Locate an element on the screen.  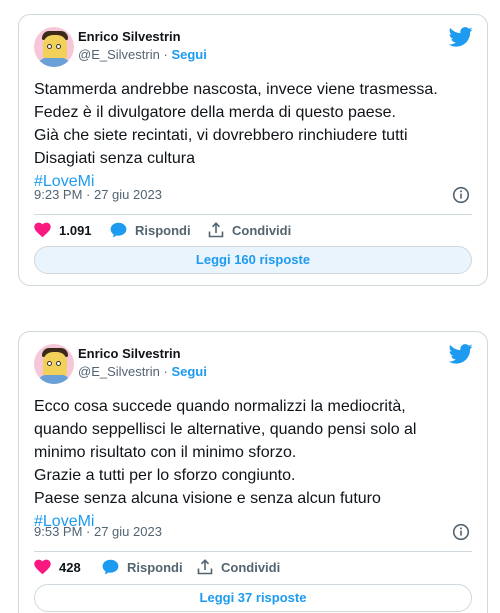
like-button: 1.091 is located at coordinates (63, 230).